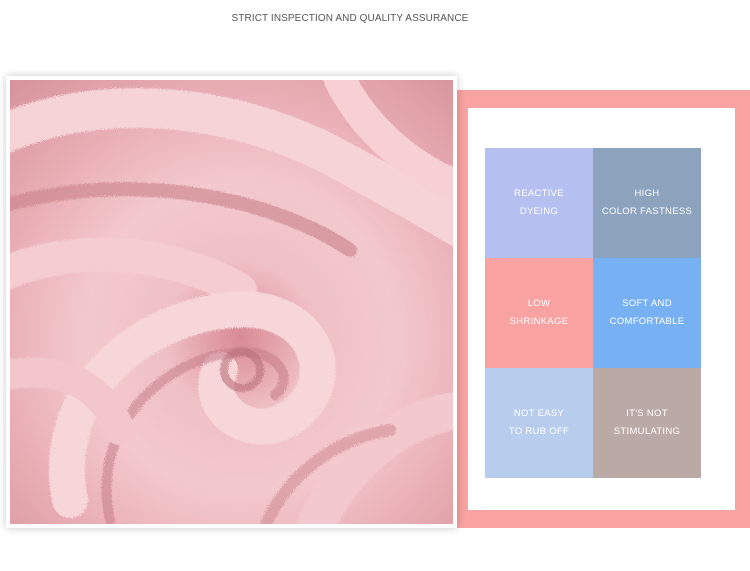 Image resolution: width=750 pixels, height=571 pixels. What do you see at coordinates (539, 431) in the screenshot?
I see `feature-tile-line2: TO RUB OFF` at bounding box center [539, 431].